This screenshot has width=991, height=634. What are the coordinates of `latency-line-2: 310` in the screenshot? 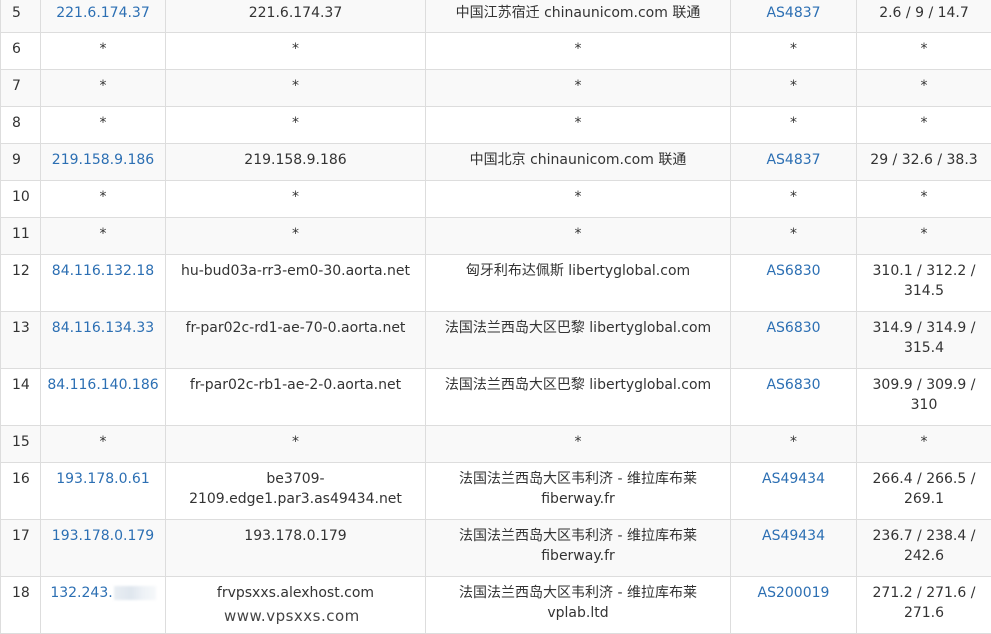 It's located at (924, 405).